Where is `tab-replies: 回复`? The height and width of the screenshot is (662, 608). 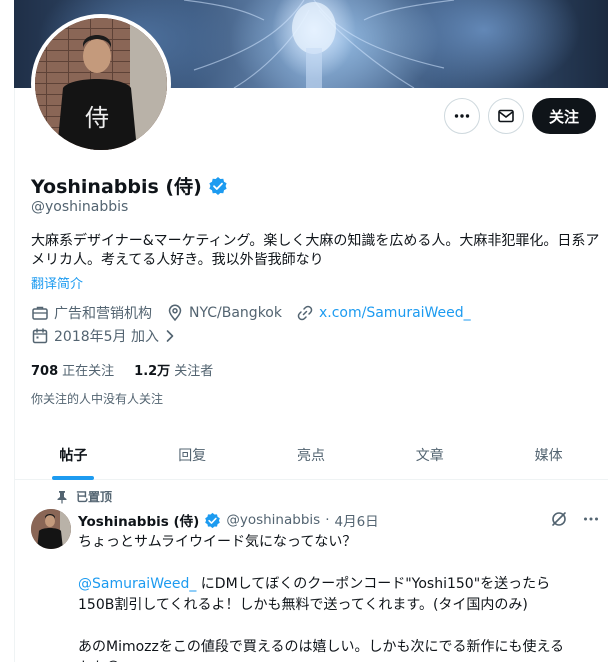 tab-replies: 回复 is located at coordinates (192, 454).